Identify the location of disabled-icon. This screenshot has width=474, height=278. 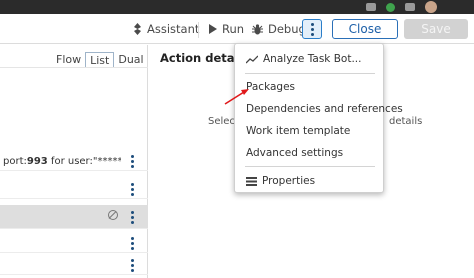
(113, 215).